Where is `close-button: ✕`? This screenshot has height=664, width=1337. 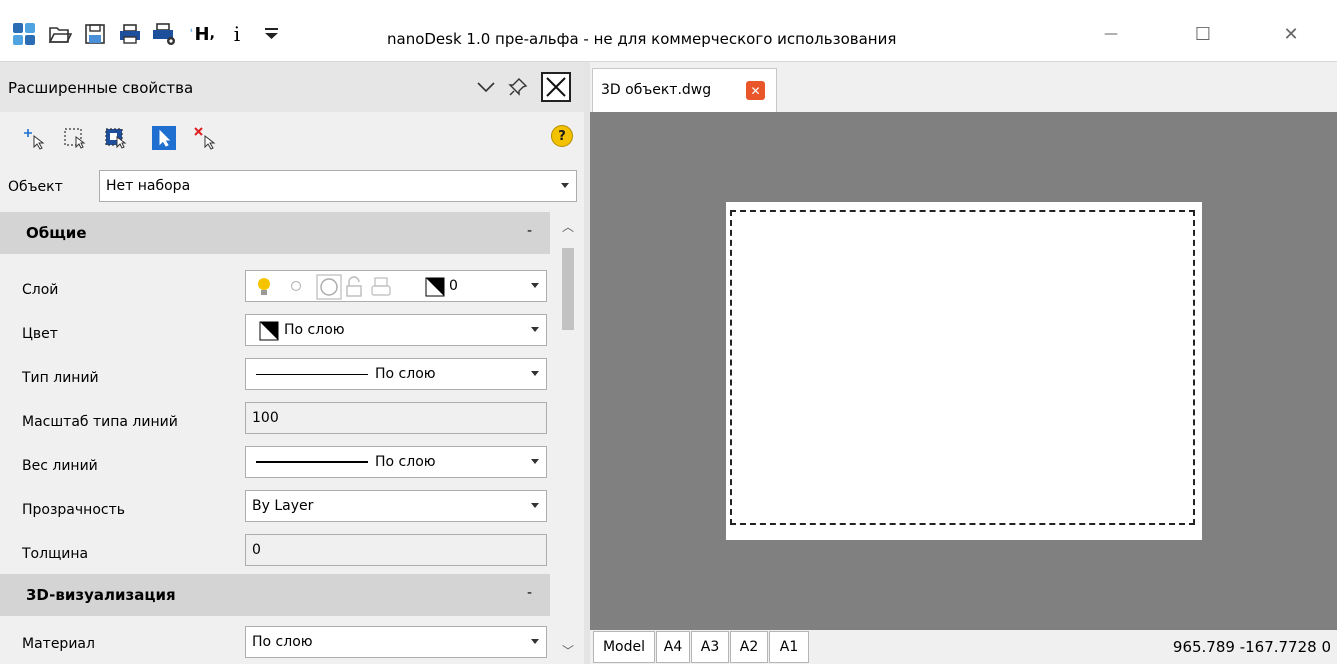
close-button: ✕ is located at coordinates (1291, 34).